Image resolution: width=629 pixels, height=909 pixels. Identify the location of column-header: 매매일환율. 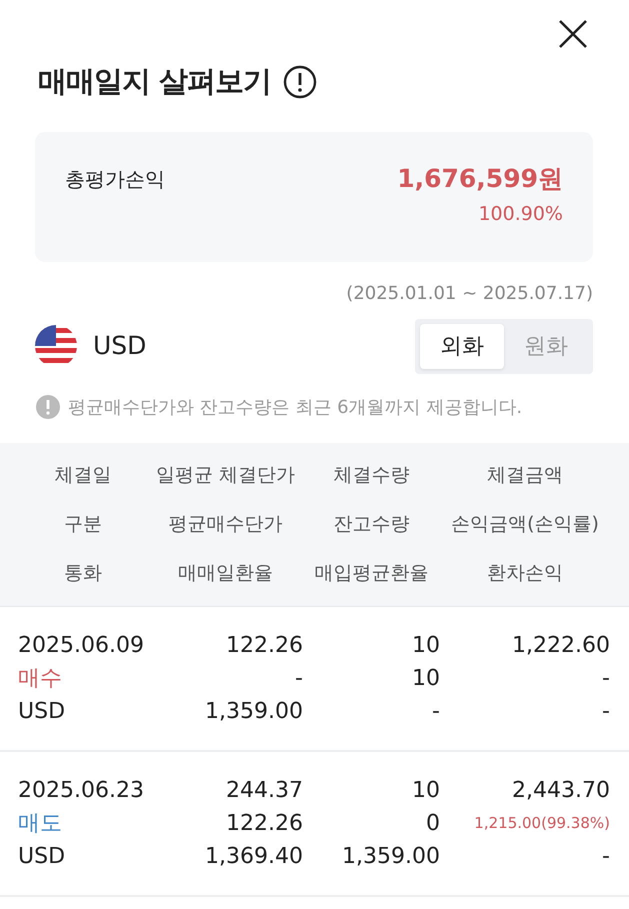
(225, 573).